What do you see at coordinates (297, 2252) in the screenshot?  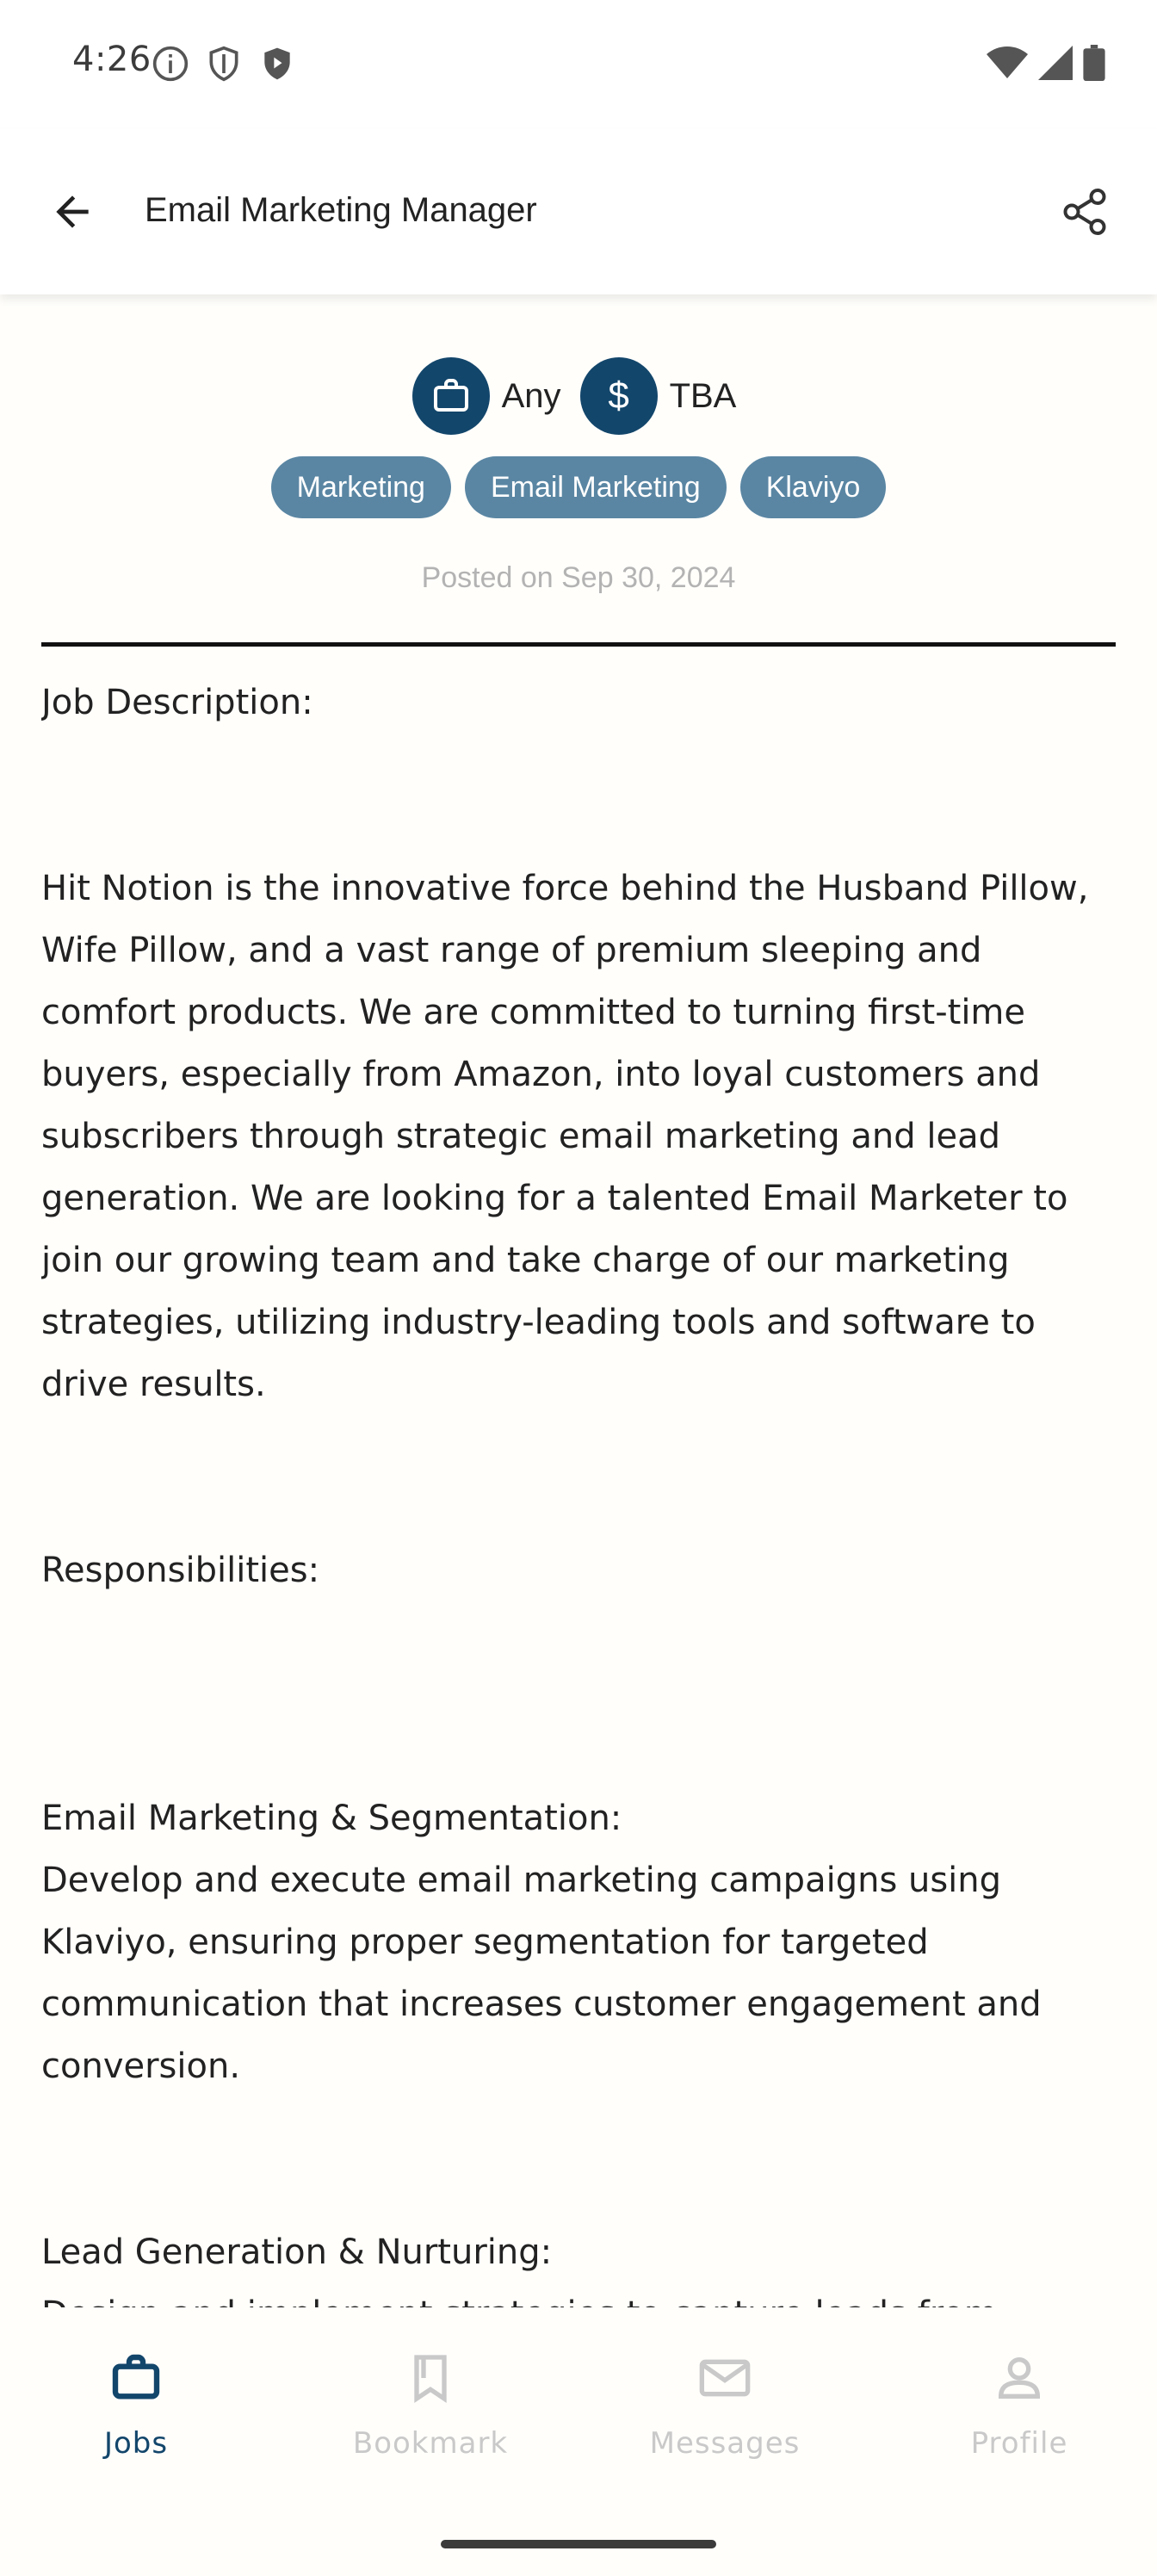 I see `responsibility-title: Lead Generation & Nurturing:` at bounding box center [297, 2252].